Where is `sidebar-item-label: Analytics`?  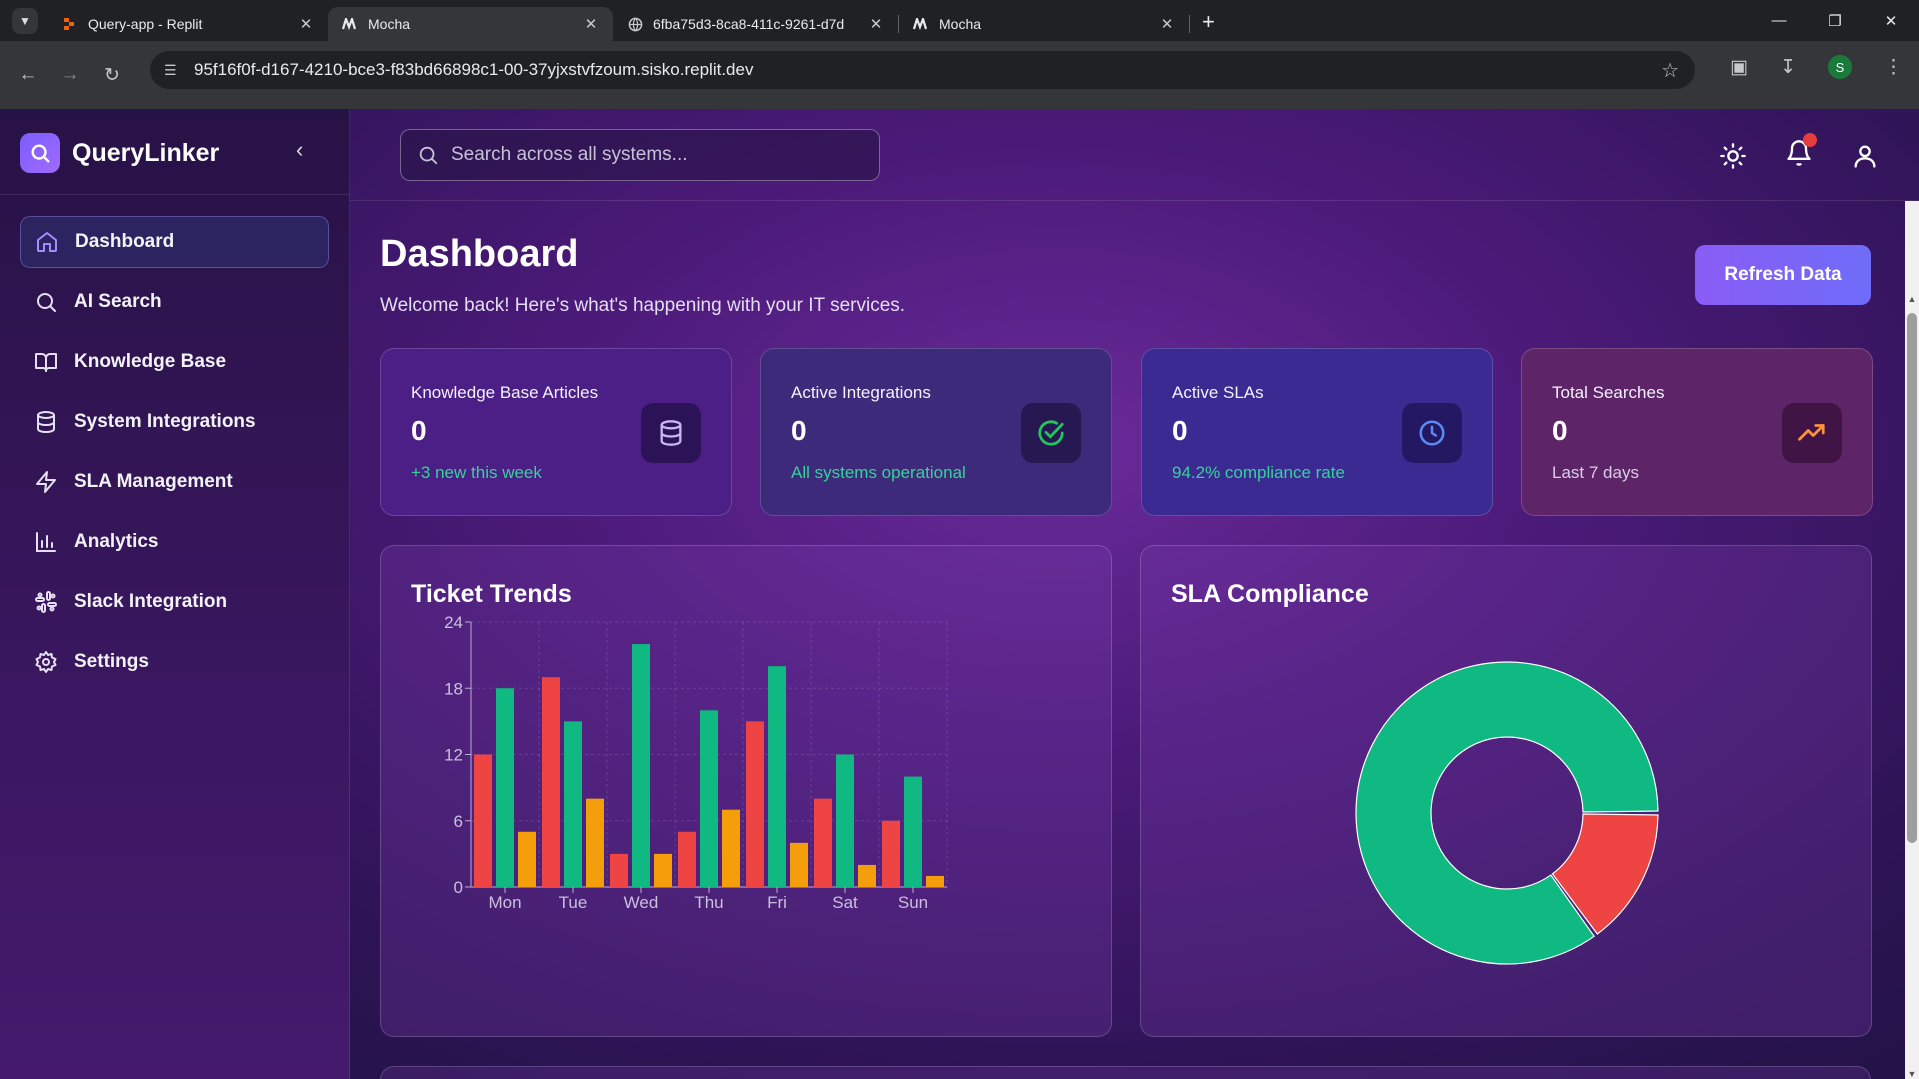
sidebar-item-label: Analytics is located at coordinates (116, 541).